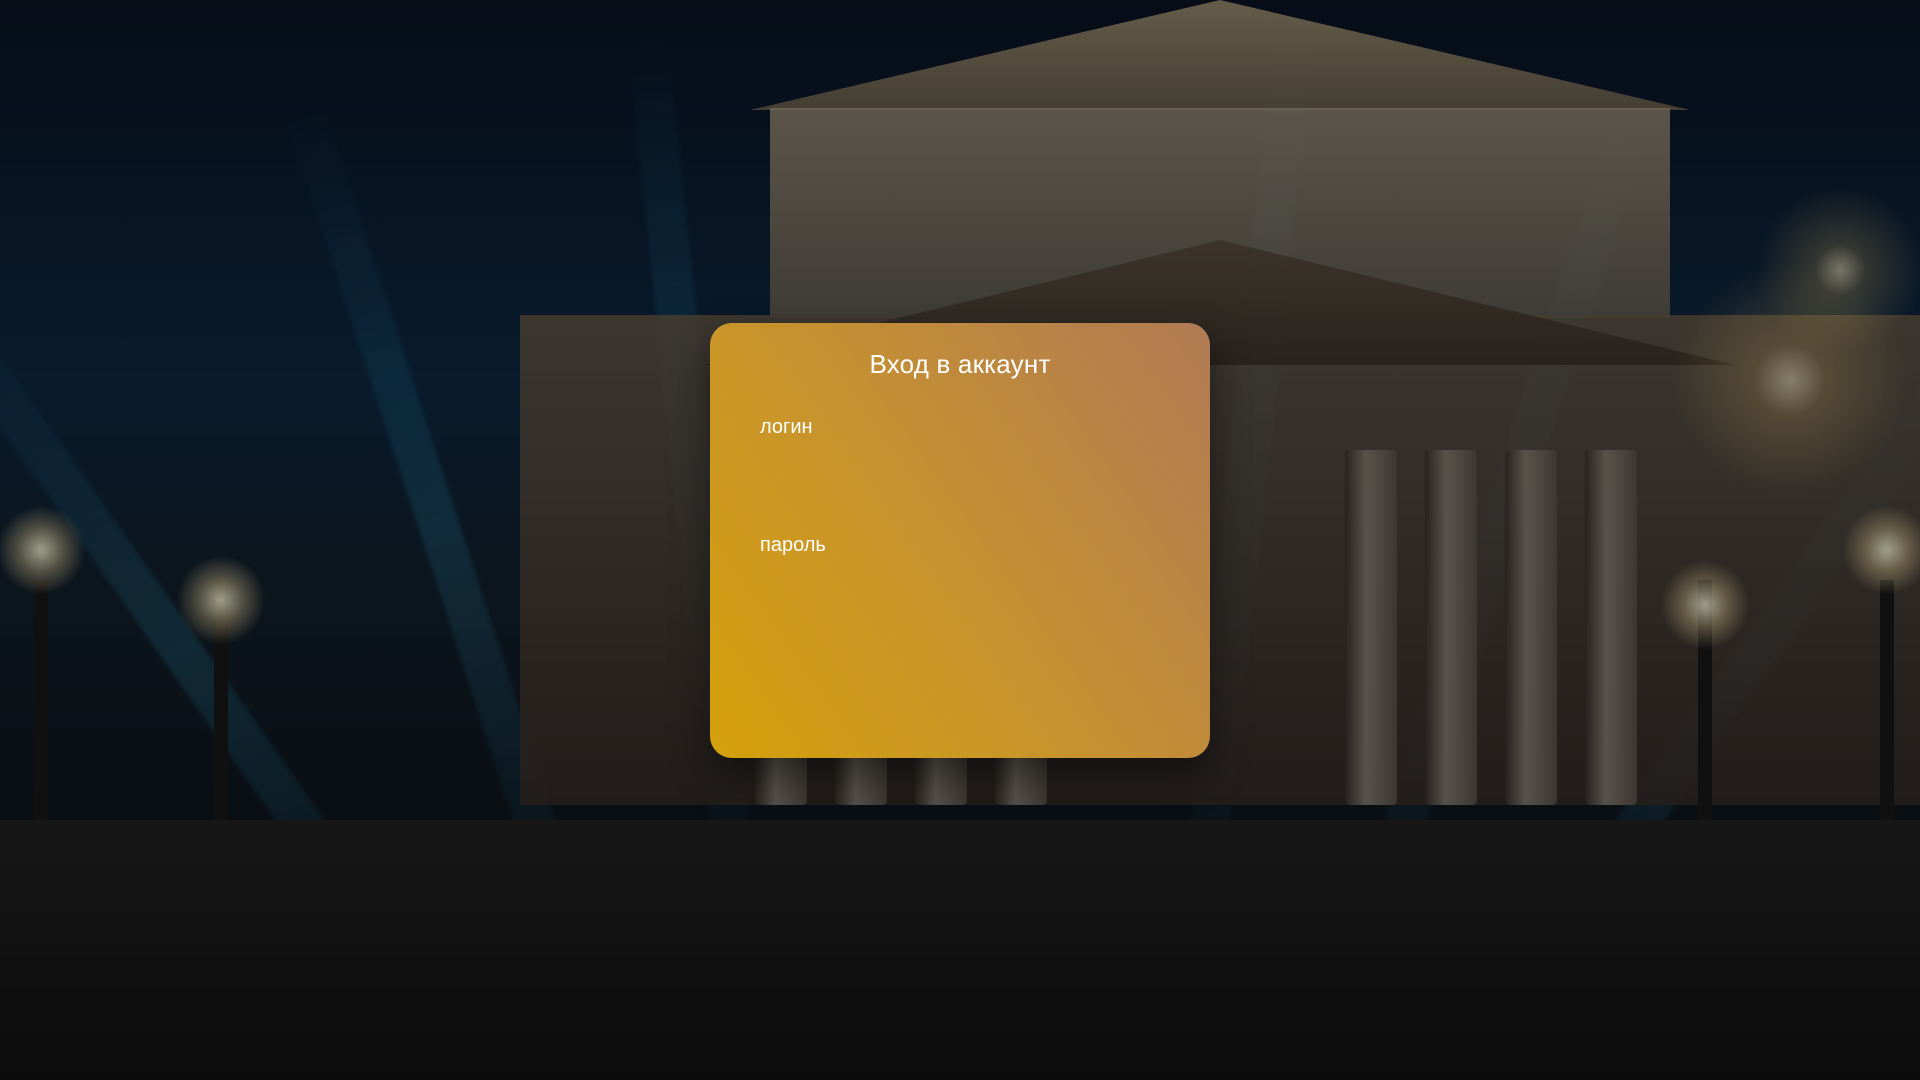 This screenshot has height=1080, width=1920. What do you see at coordinates (786, 427) in the screenshot?
I see `login-label: логин` at bounding box center [786, 427].